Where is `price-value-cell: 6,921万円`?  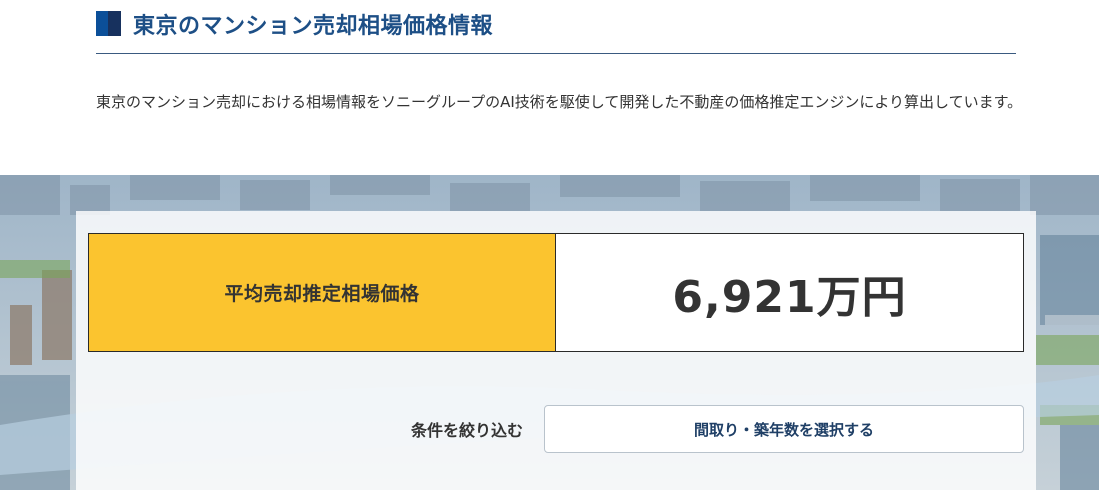 price-value-cell: 6,921万円 is located at coordinates (789, 292).